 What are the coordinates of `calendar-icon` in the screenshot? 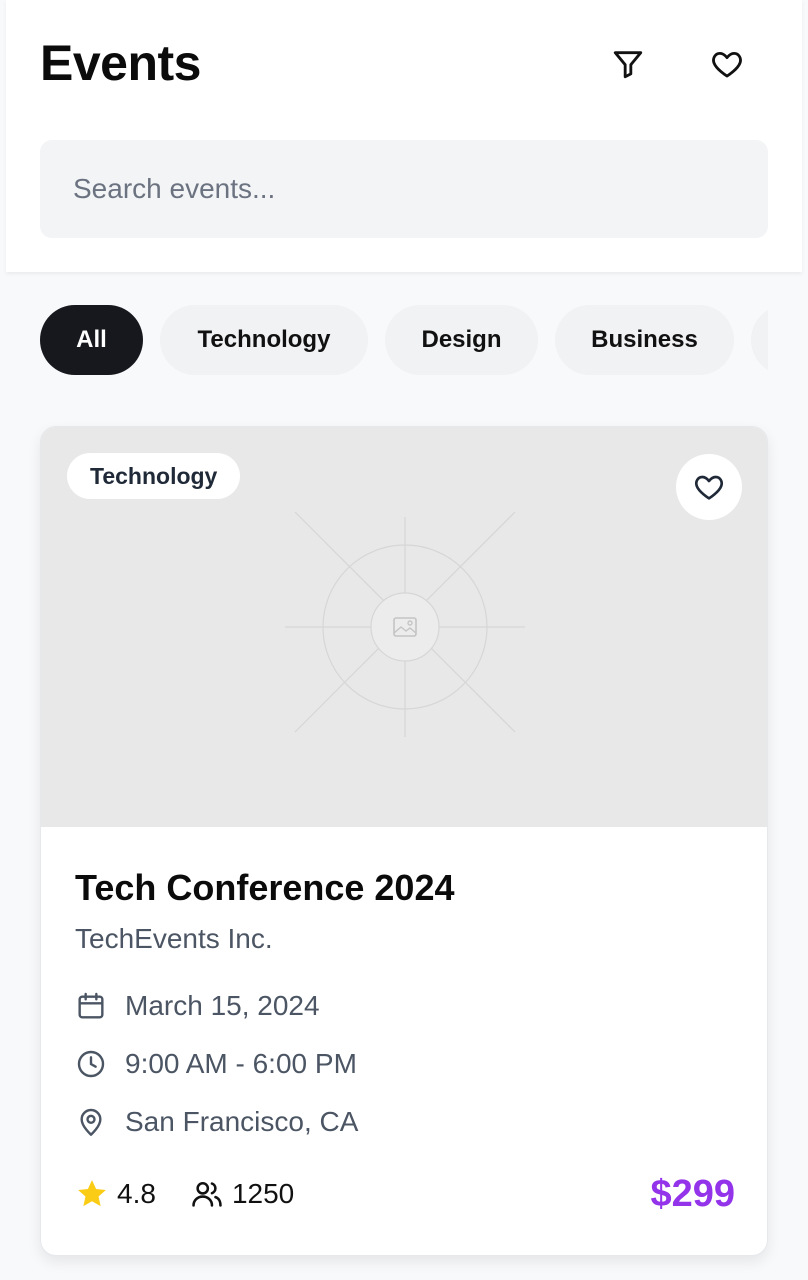 It's located at (91, 1005).